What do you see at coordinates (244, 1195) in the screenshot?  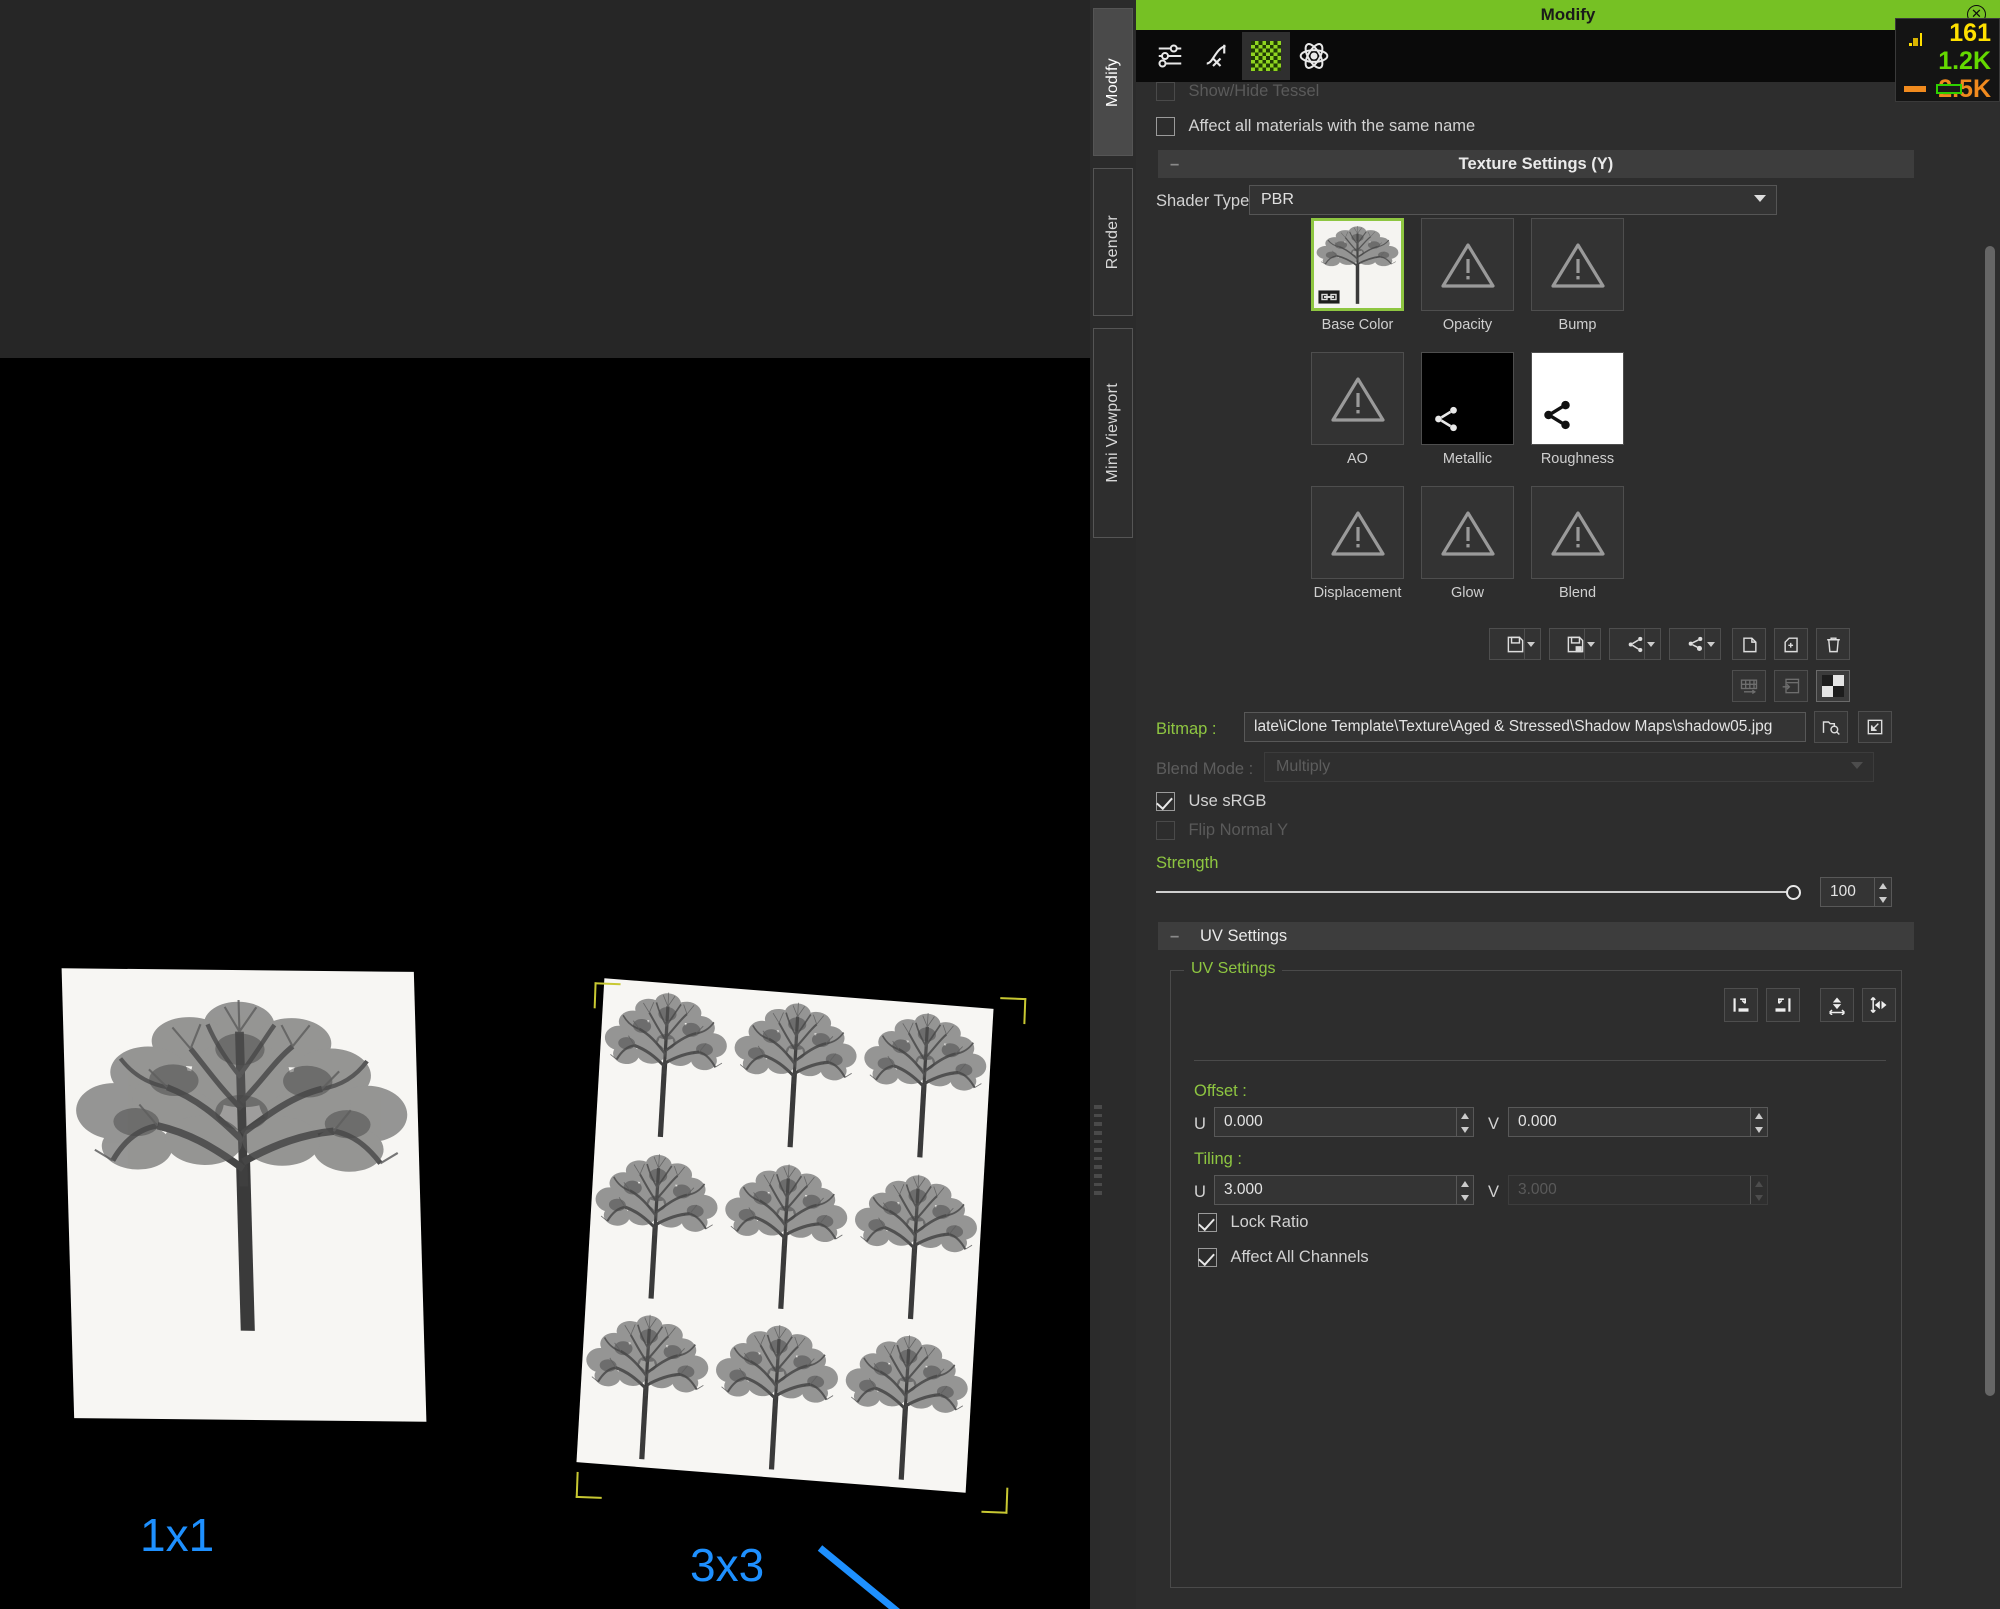 I see `tree-plane-1x1` at bounding box center [244, 1195].